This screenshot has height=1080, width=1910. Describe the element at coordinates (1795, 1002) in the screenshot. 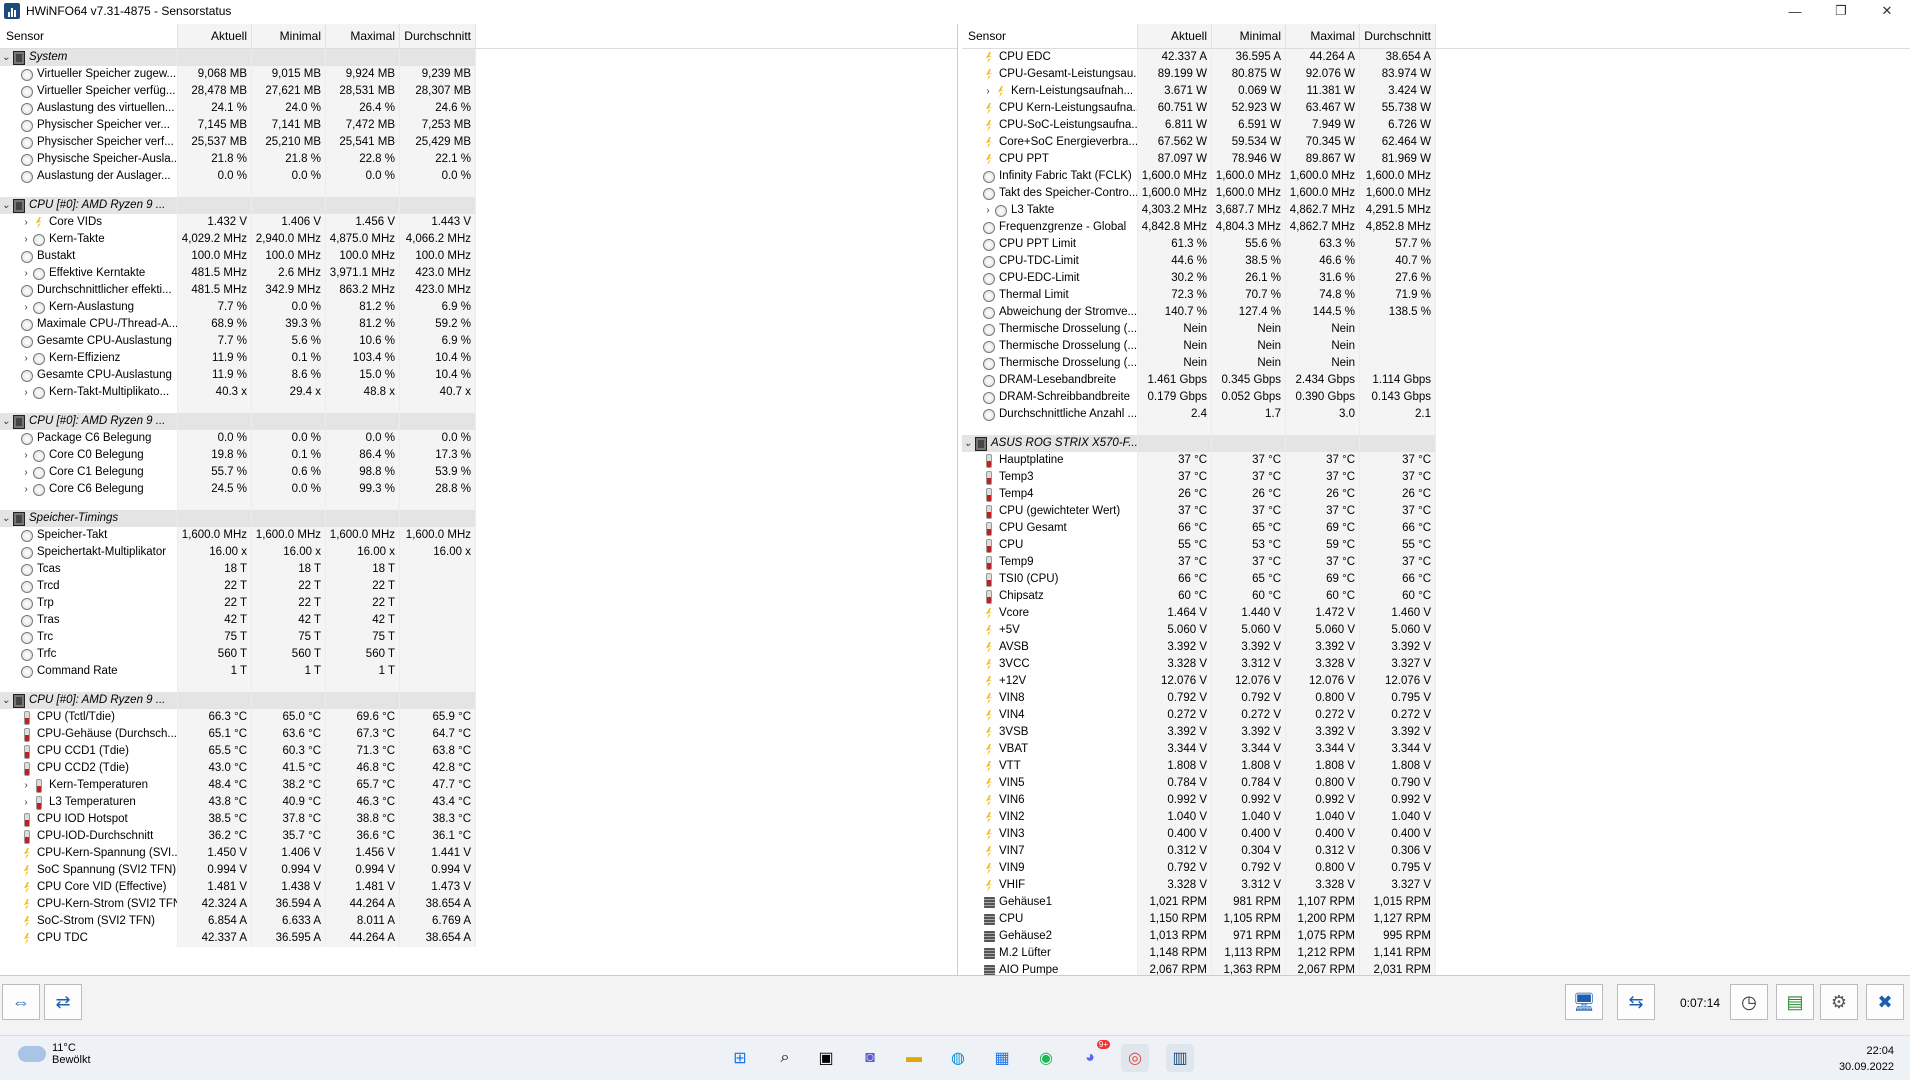

I see `add-log-button: ▤` at that location.